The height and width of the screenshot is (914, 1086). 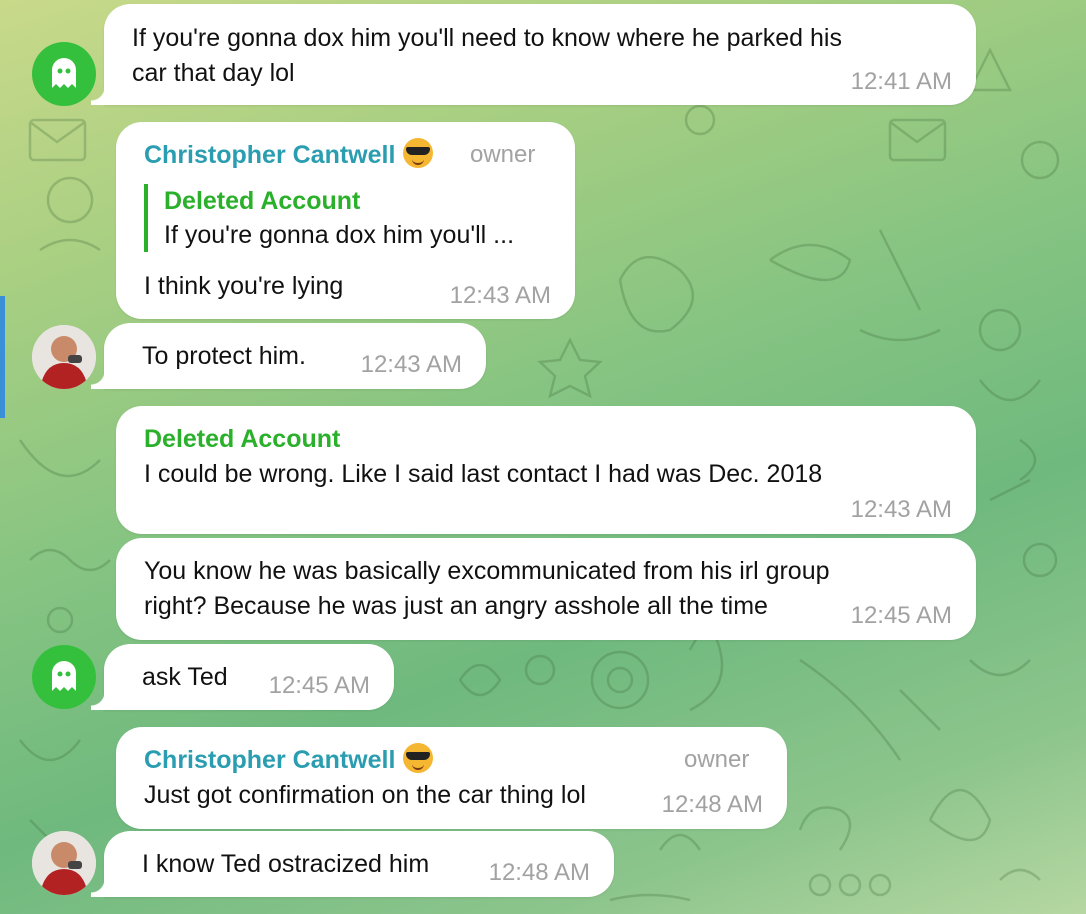 What do you see at coordinates (286, 864) in the screenshot?
I see `message-text: I know Ted ostracized him` at bounding box center [286, 864].